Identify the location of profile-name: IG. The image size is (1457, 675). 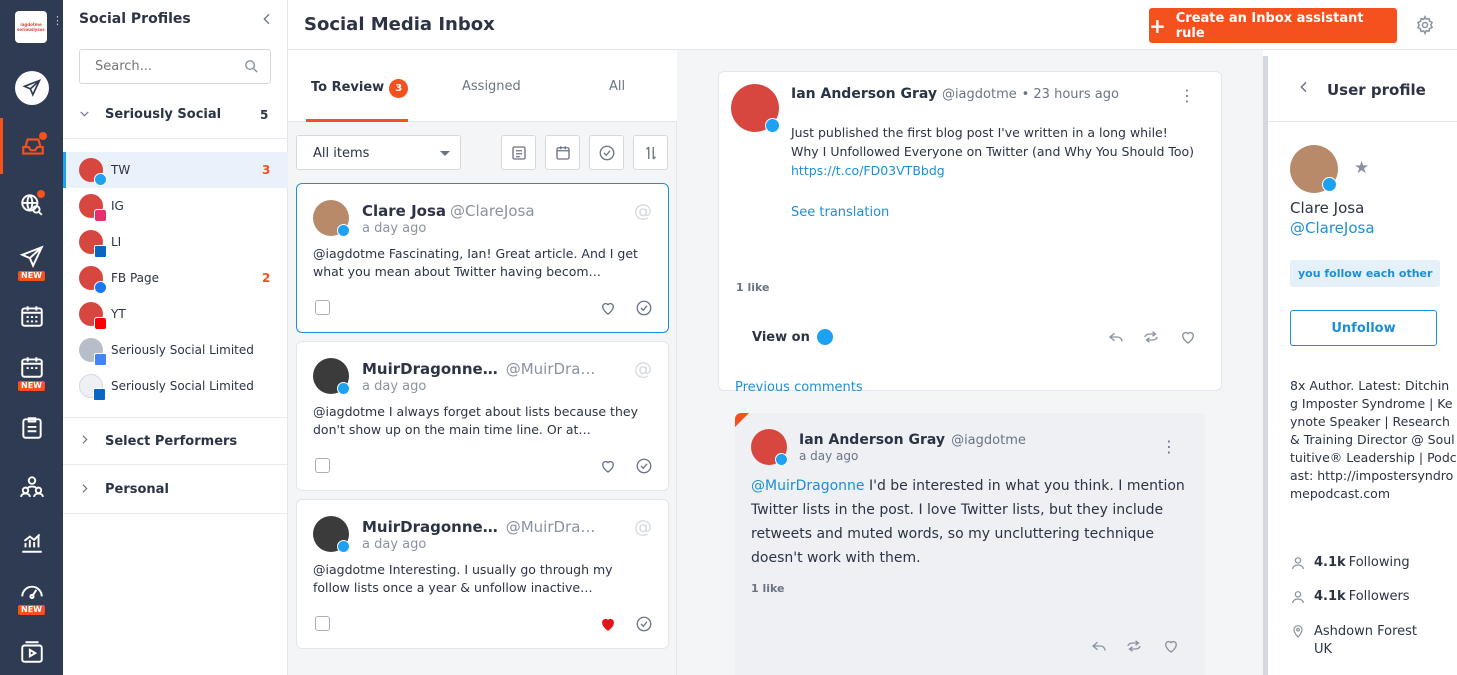
(117, 206).